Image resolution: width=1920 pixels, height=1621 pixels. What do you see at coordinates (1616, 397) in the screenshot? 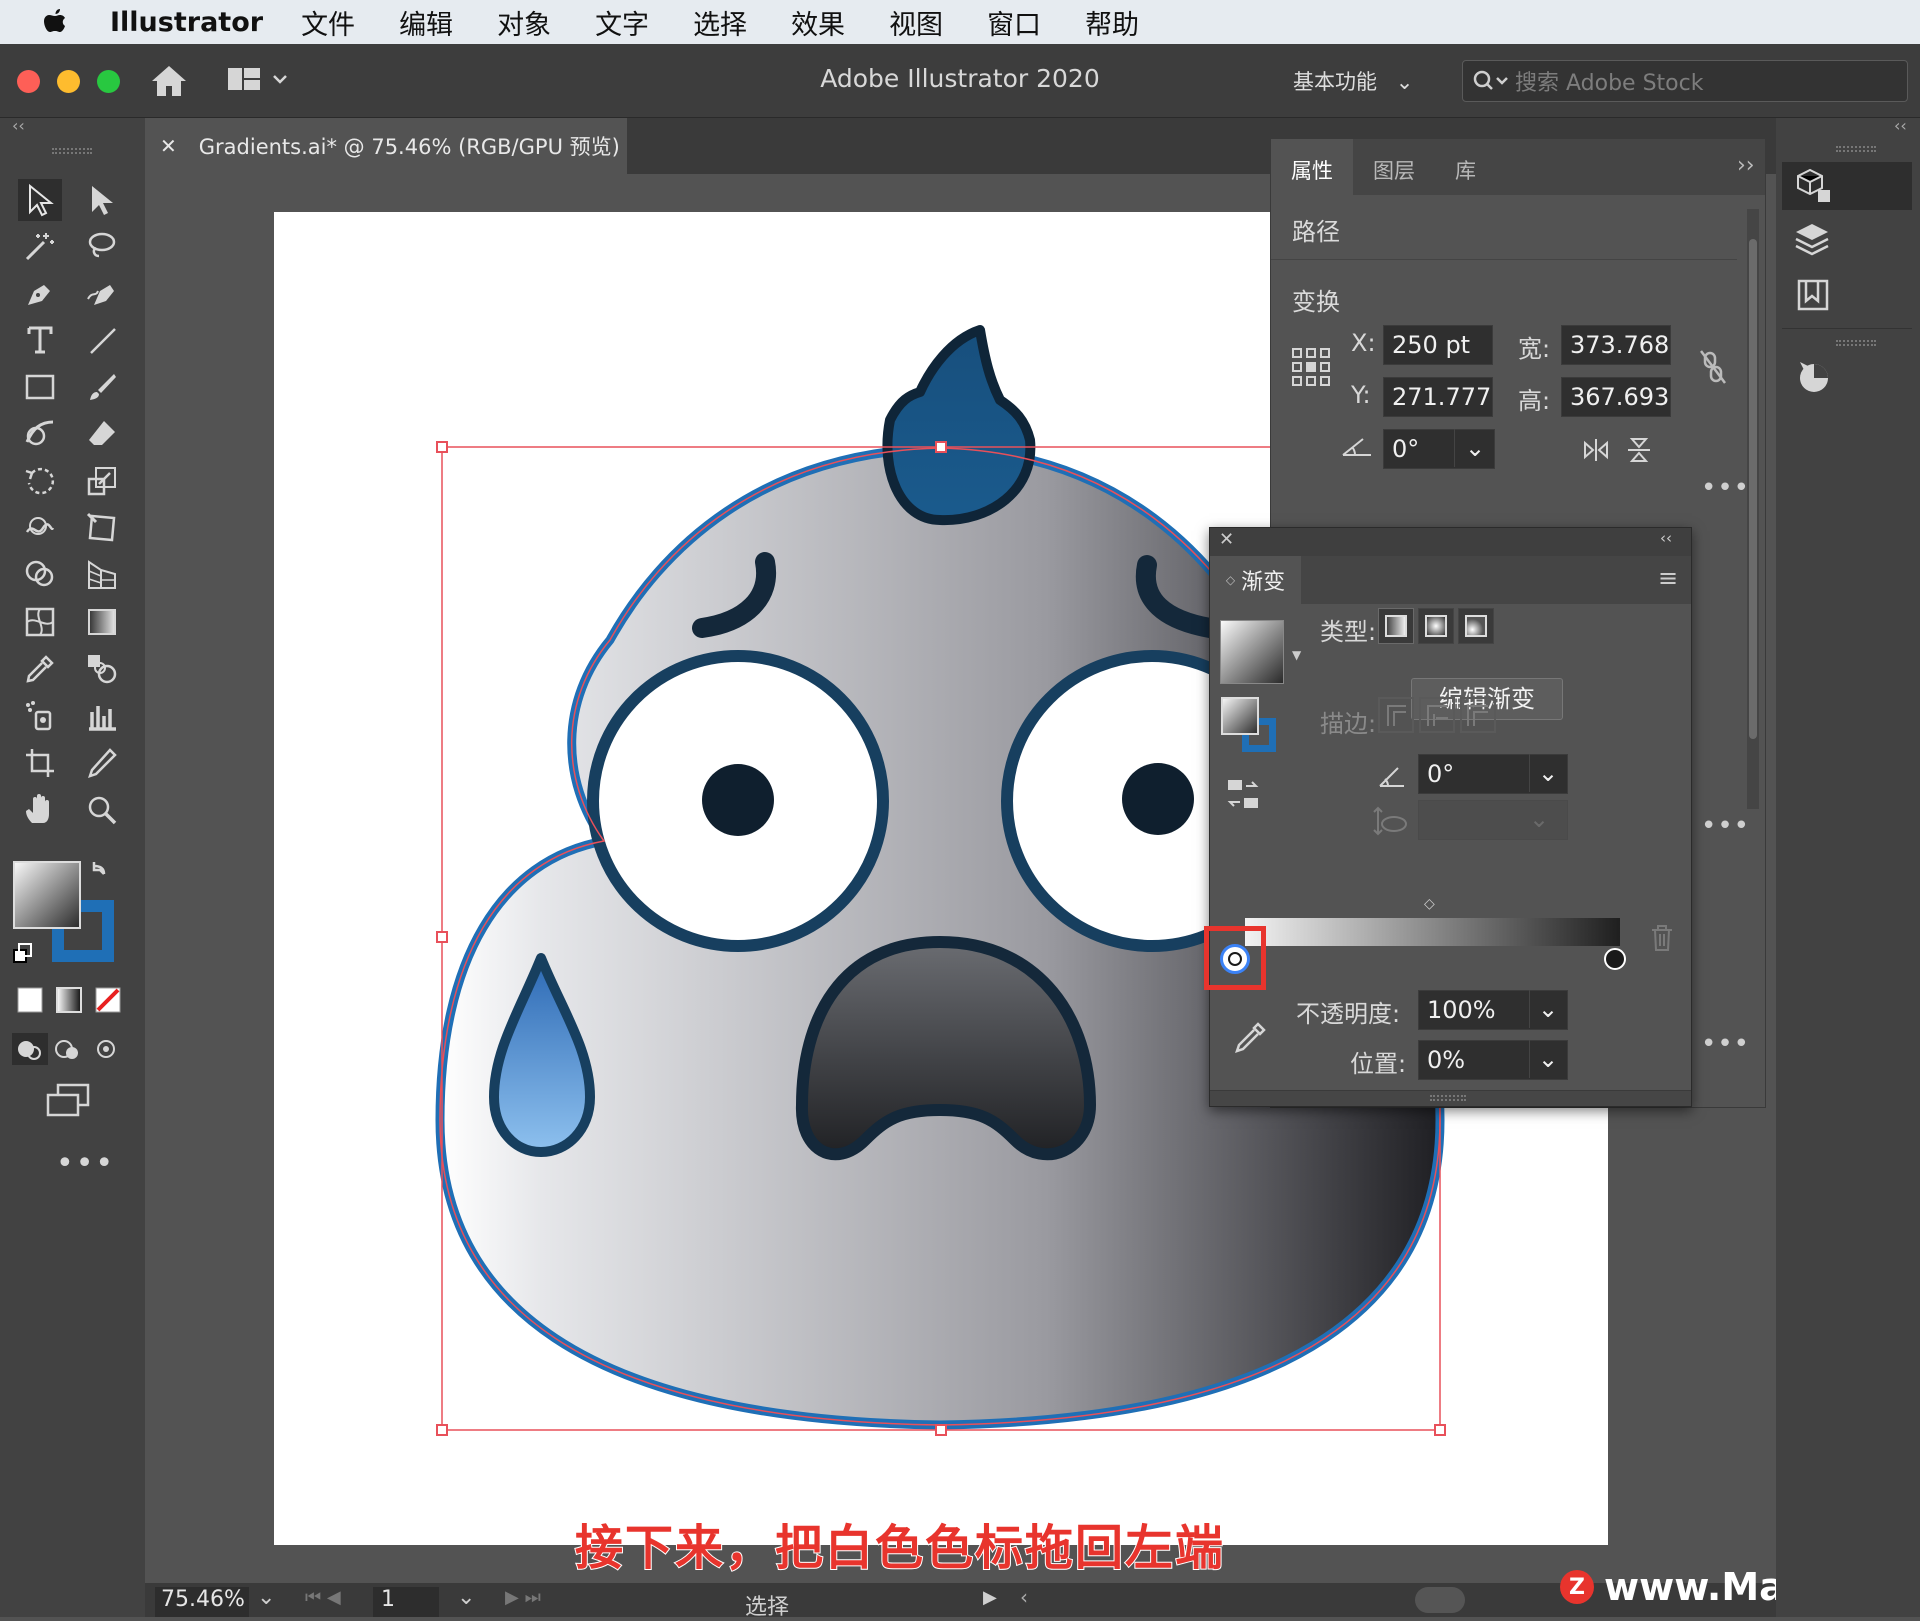
I see `height-field: 367.693` at bounding box center [1616, 397].